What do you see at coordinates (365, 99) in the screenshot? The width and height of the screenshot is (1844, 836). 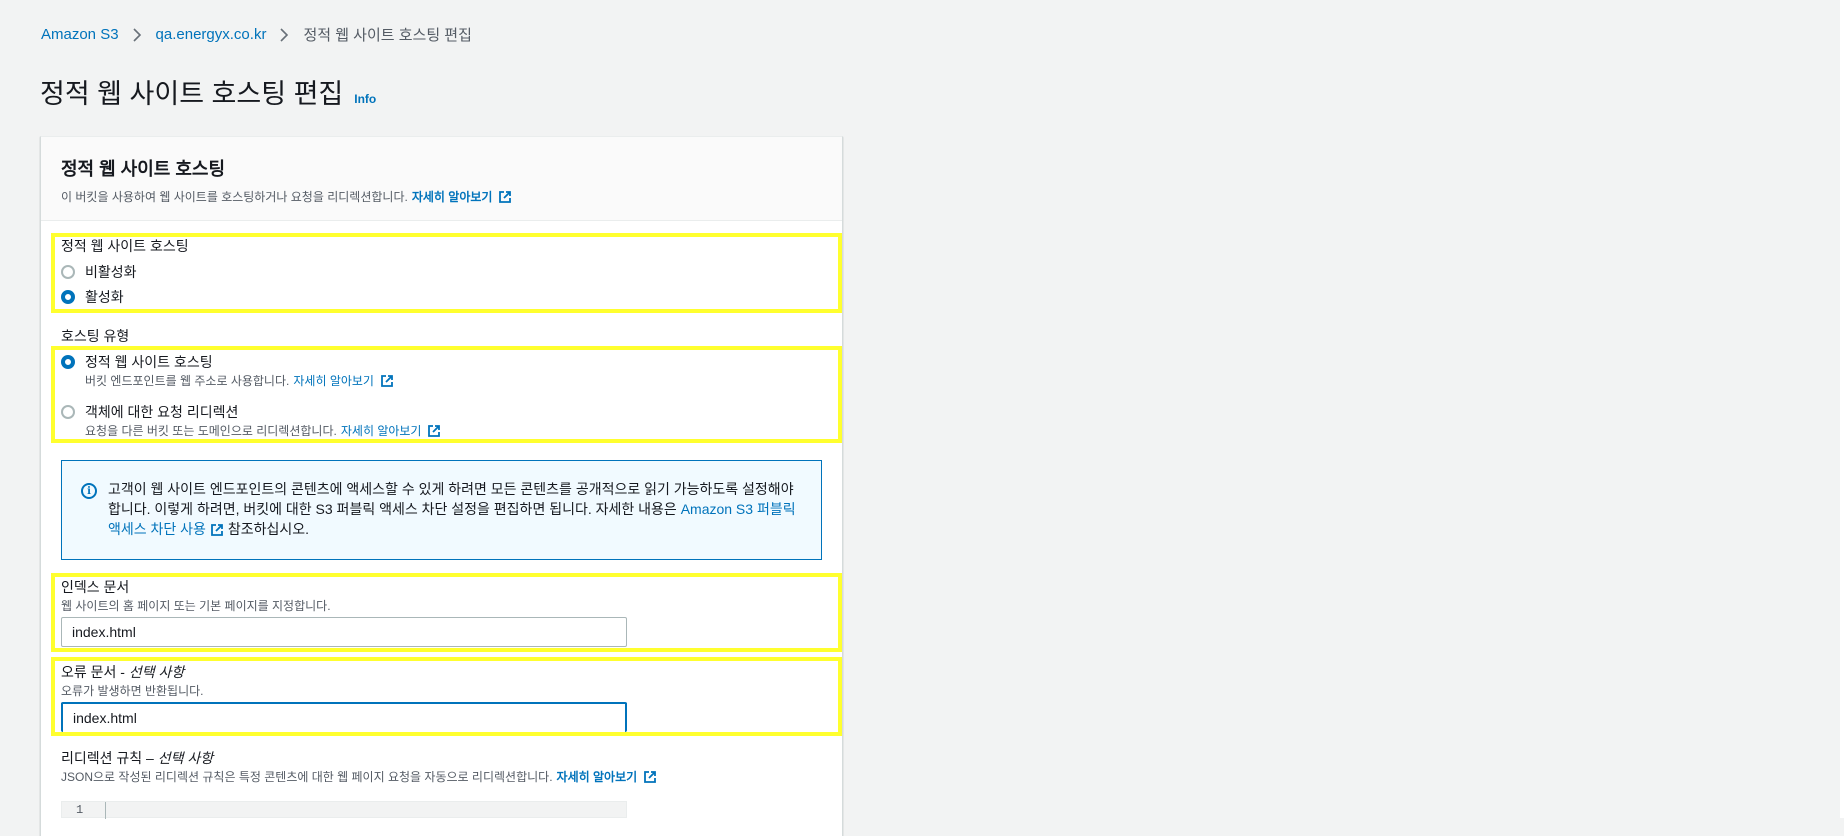 I see `info-link: Info` at bounding box center [365, 99].